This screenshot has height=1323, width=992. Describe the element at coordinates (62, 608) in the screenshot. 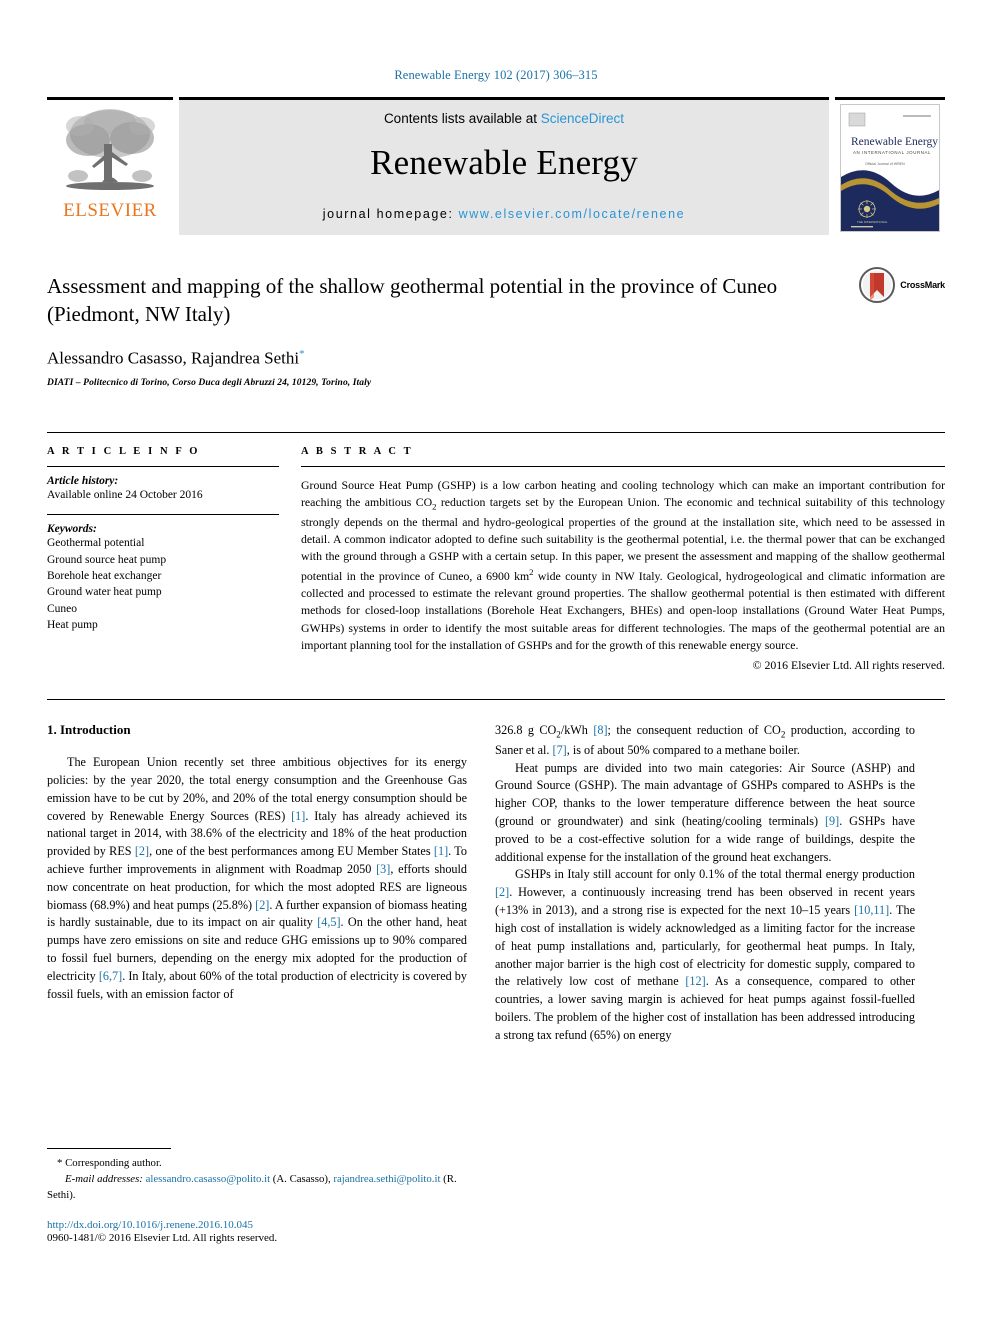

I see `keyword-item: Cuneo` at that location.